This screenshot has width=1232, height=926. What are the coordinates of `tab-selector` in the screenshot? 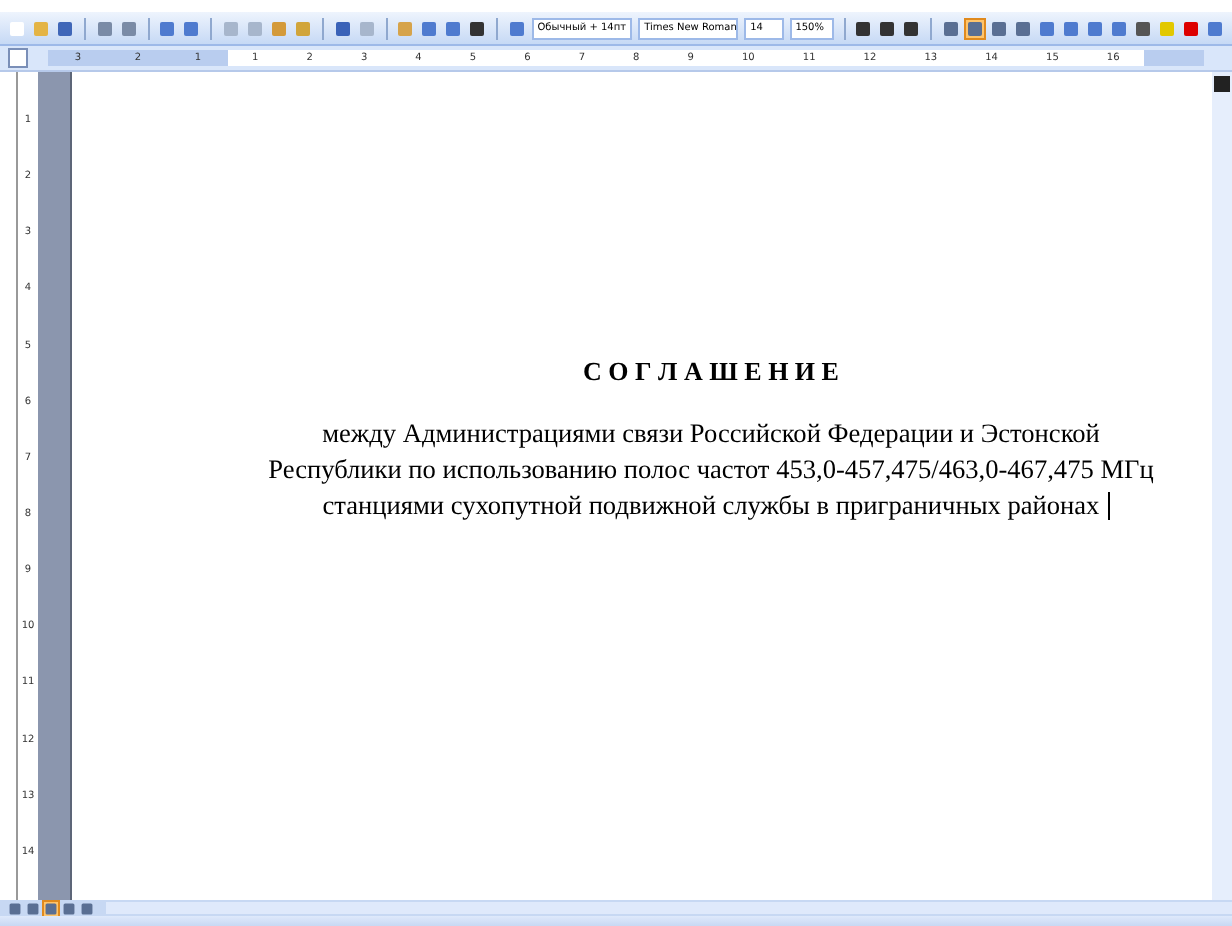 It's located at (18, 58).